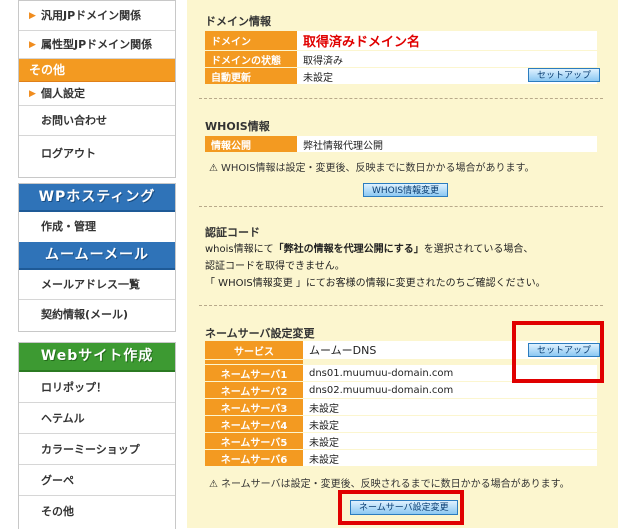 The image size is (629, 529). Describe the element at coordinates (254, 458) in the screenshot. I see `table-key: ネームサーバ6` at that location.